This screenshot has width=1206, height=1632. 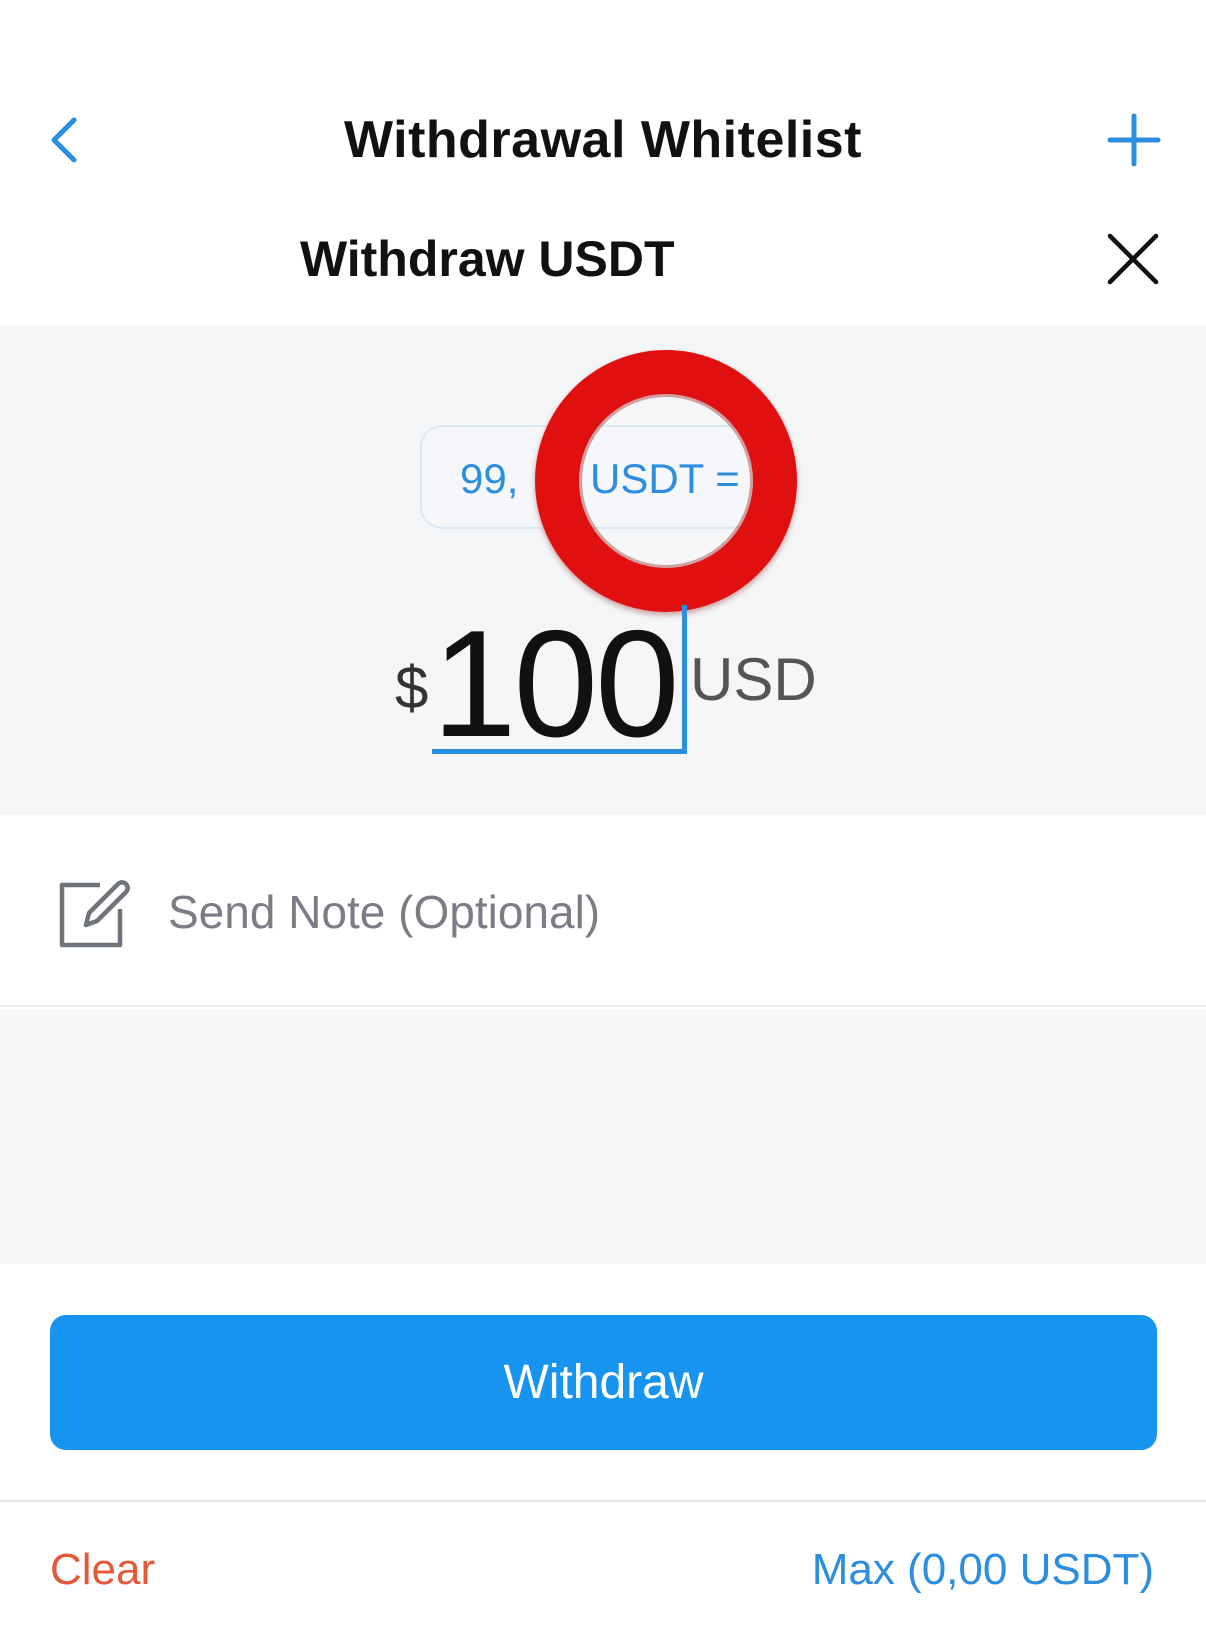 What do you see at coordinates (94, 914) in the screenshot?
I see `edit-note-icon` at bounding box center [94, 914].